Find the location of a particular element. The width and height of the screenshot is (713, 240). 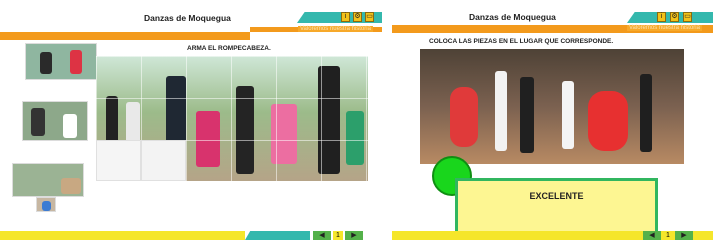

footer-bar is located at coordinates (122, 235).